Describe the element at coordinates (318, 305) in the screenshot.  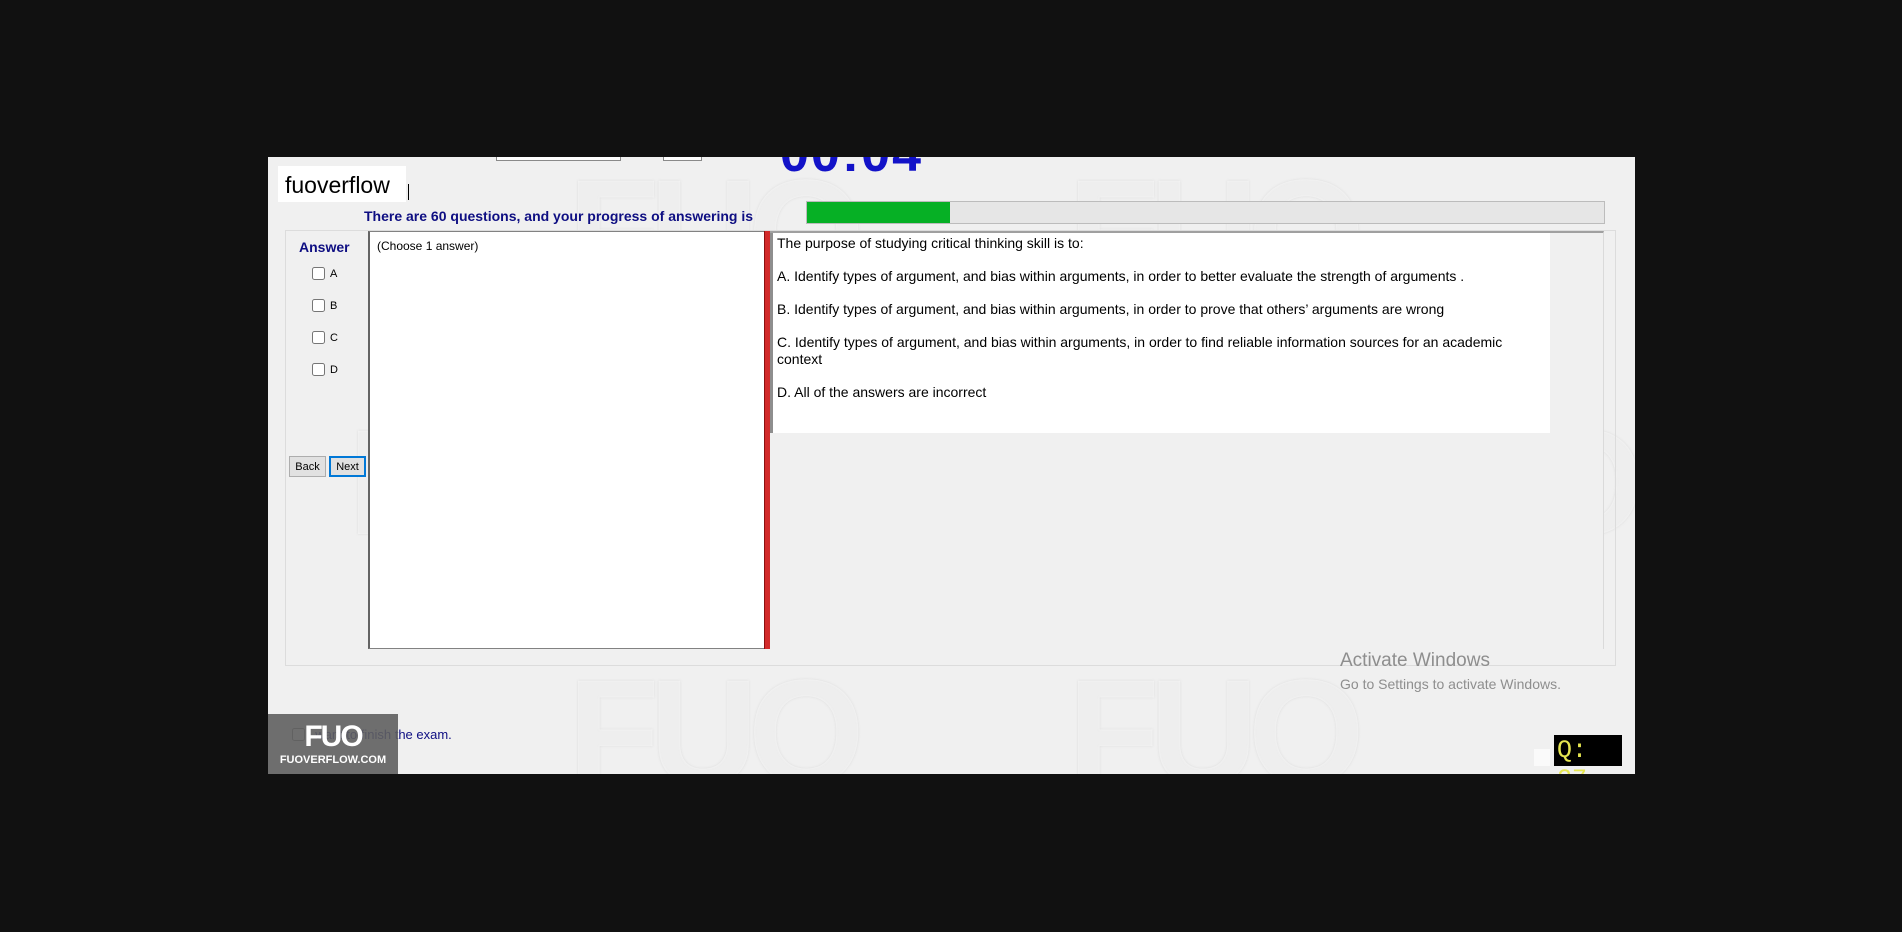
I see `option-b-checkbox` at that location.